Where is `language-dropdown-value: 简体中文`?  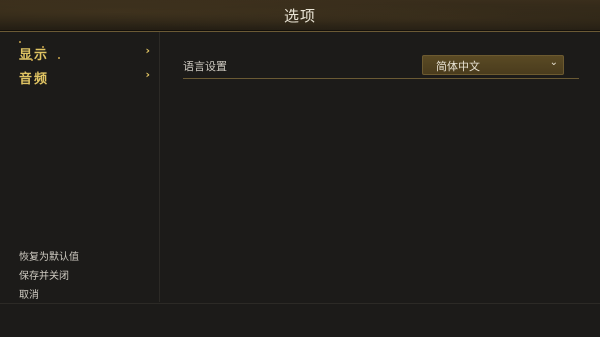
language-dropdown-value: 简体中文 is located at coordinates (458, 66).